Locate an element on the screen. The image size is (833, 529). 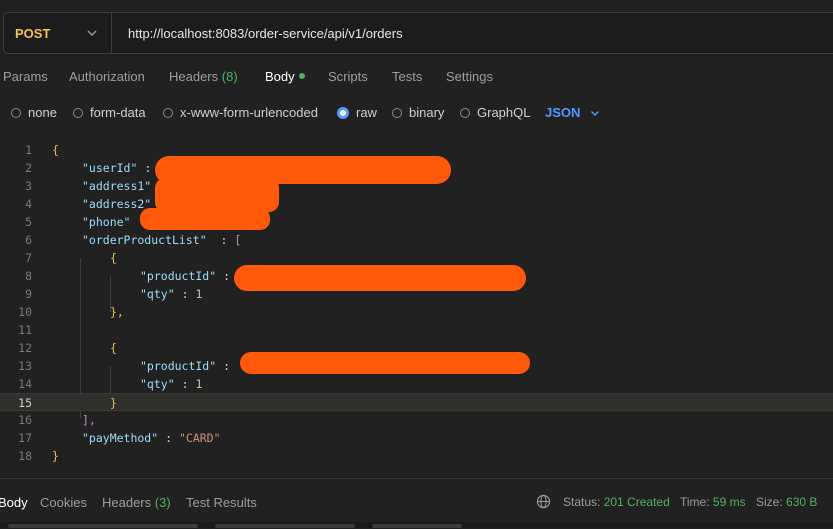
bottom-strip is located at coordinates (416, 525).